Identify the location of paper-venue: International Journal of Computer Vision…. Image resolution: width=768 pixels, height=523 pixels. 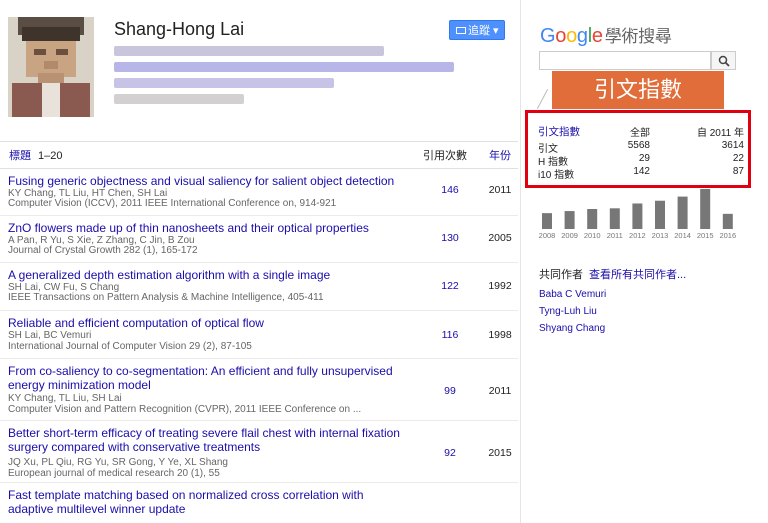
(130, 346).